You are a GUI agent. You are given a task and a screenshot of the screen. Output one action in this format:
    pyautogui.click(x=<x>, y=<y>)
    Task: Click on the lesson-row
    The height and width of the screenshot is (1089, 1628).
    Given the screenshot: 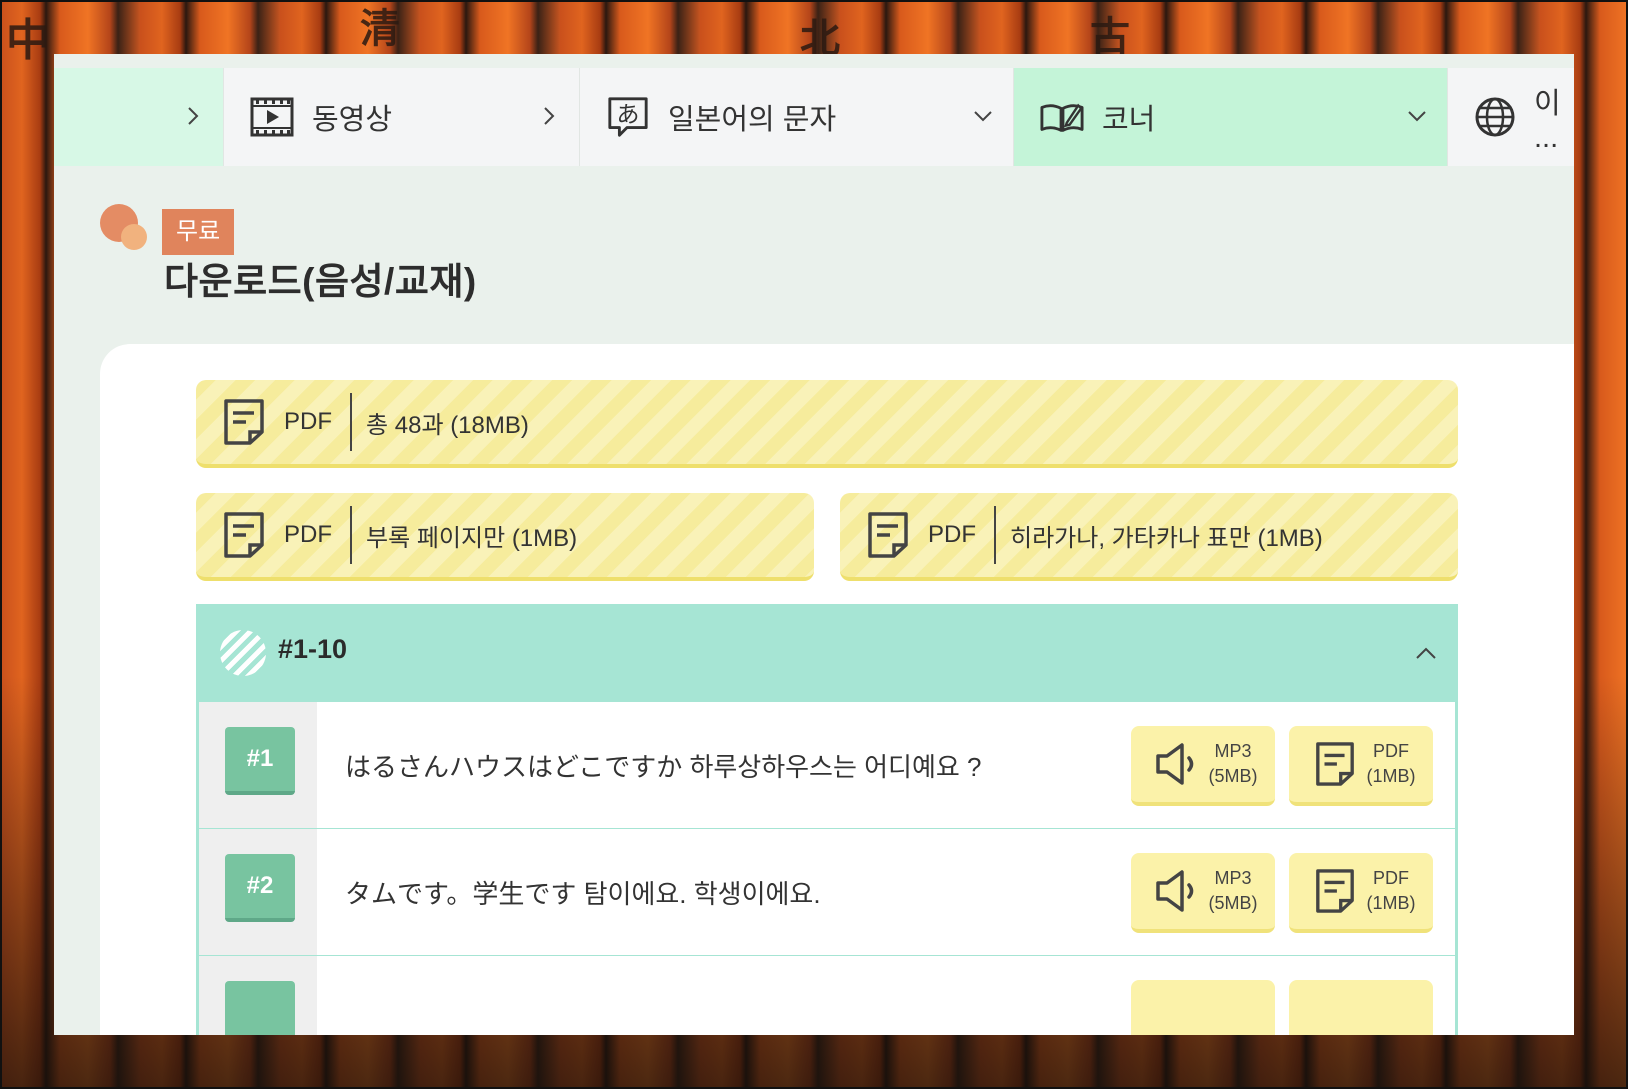 What is the action you would take?
    pyautogui.click(x=827, y=995)
    